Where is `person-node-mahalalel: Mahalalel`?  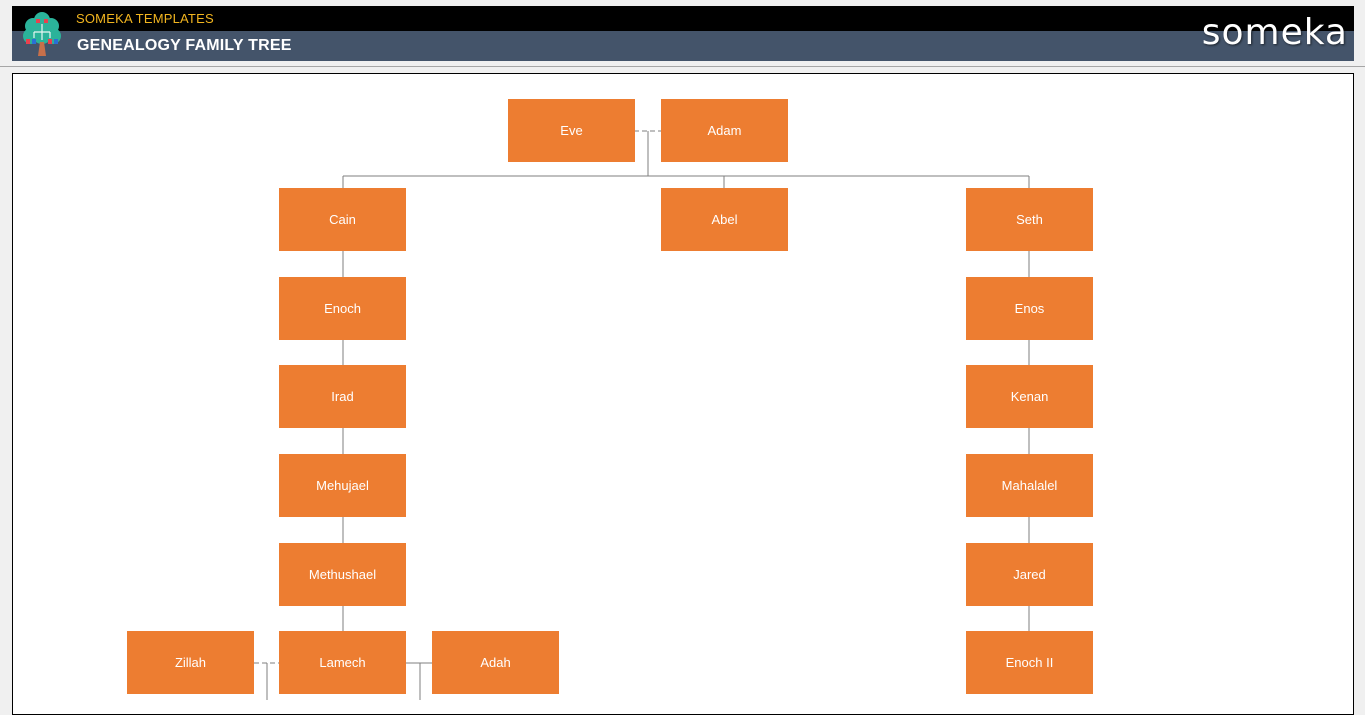 person-node-mahalalel: Mahalalel is located at coordinates (1029, 485).